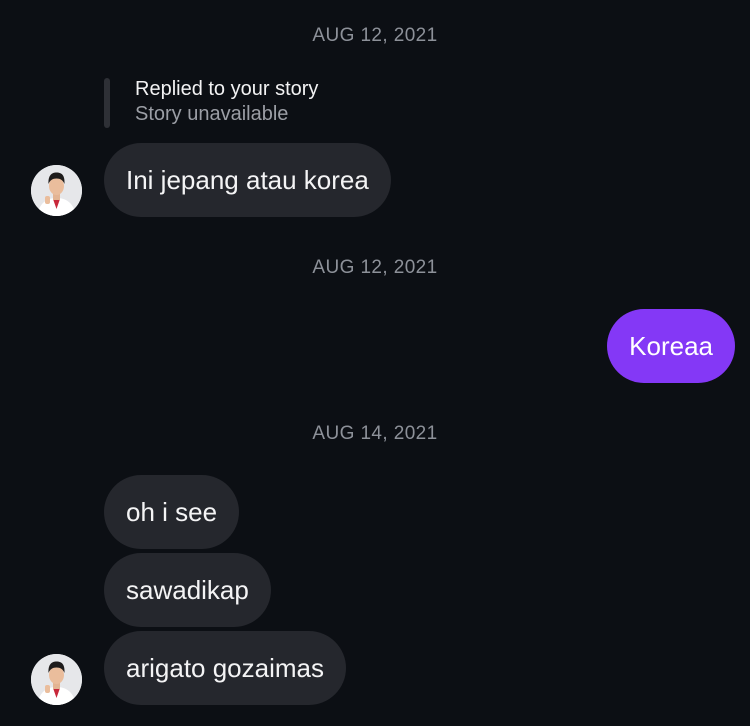 The image size is (750, 726). What do you see at coordinates (375, 433) in the screenshot?
I see `date-divider: AUG 14, 2021` at bounding box center [375, 433].